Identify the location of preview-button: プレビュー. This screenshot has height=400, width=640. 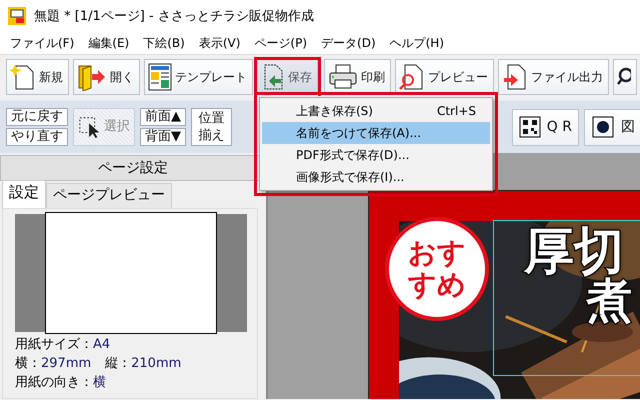
(444, 77).